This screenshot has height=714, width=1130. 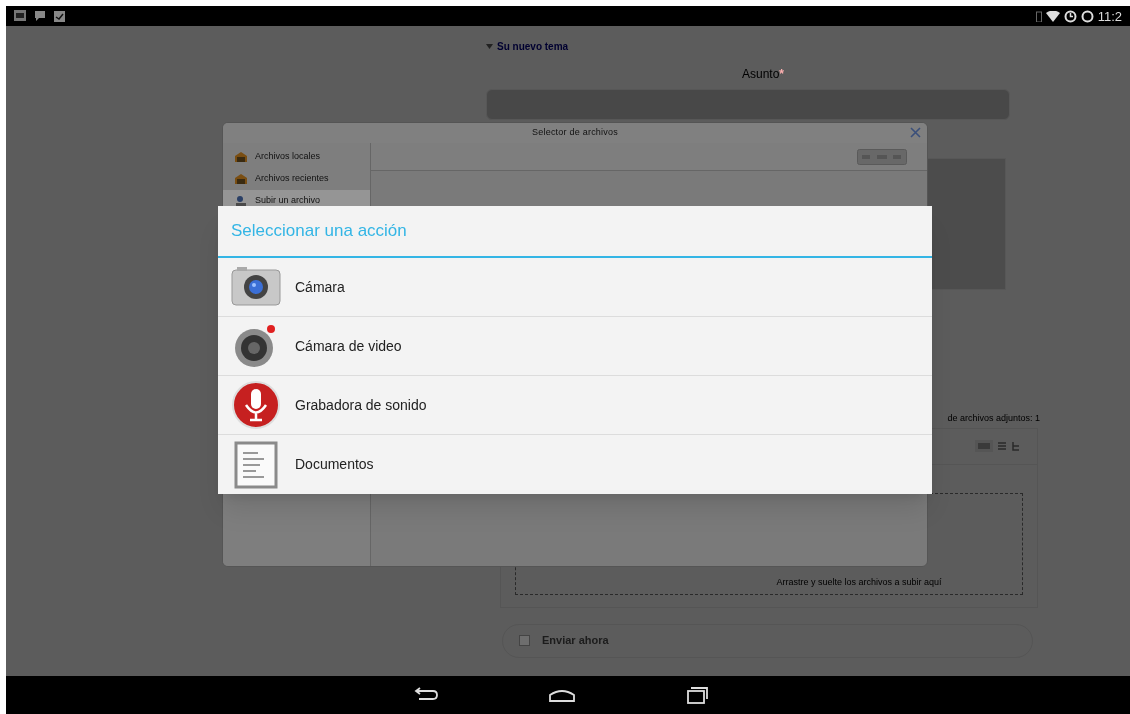 I want to click on action-dialog-title: Seleccionar una acción, so click(x=319, y=231).